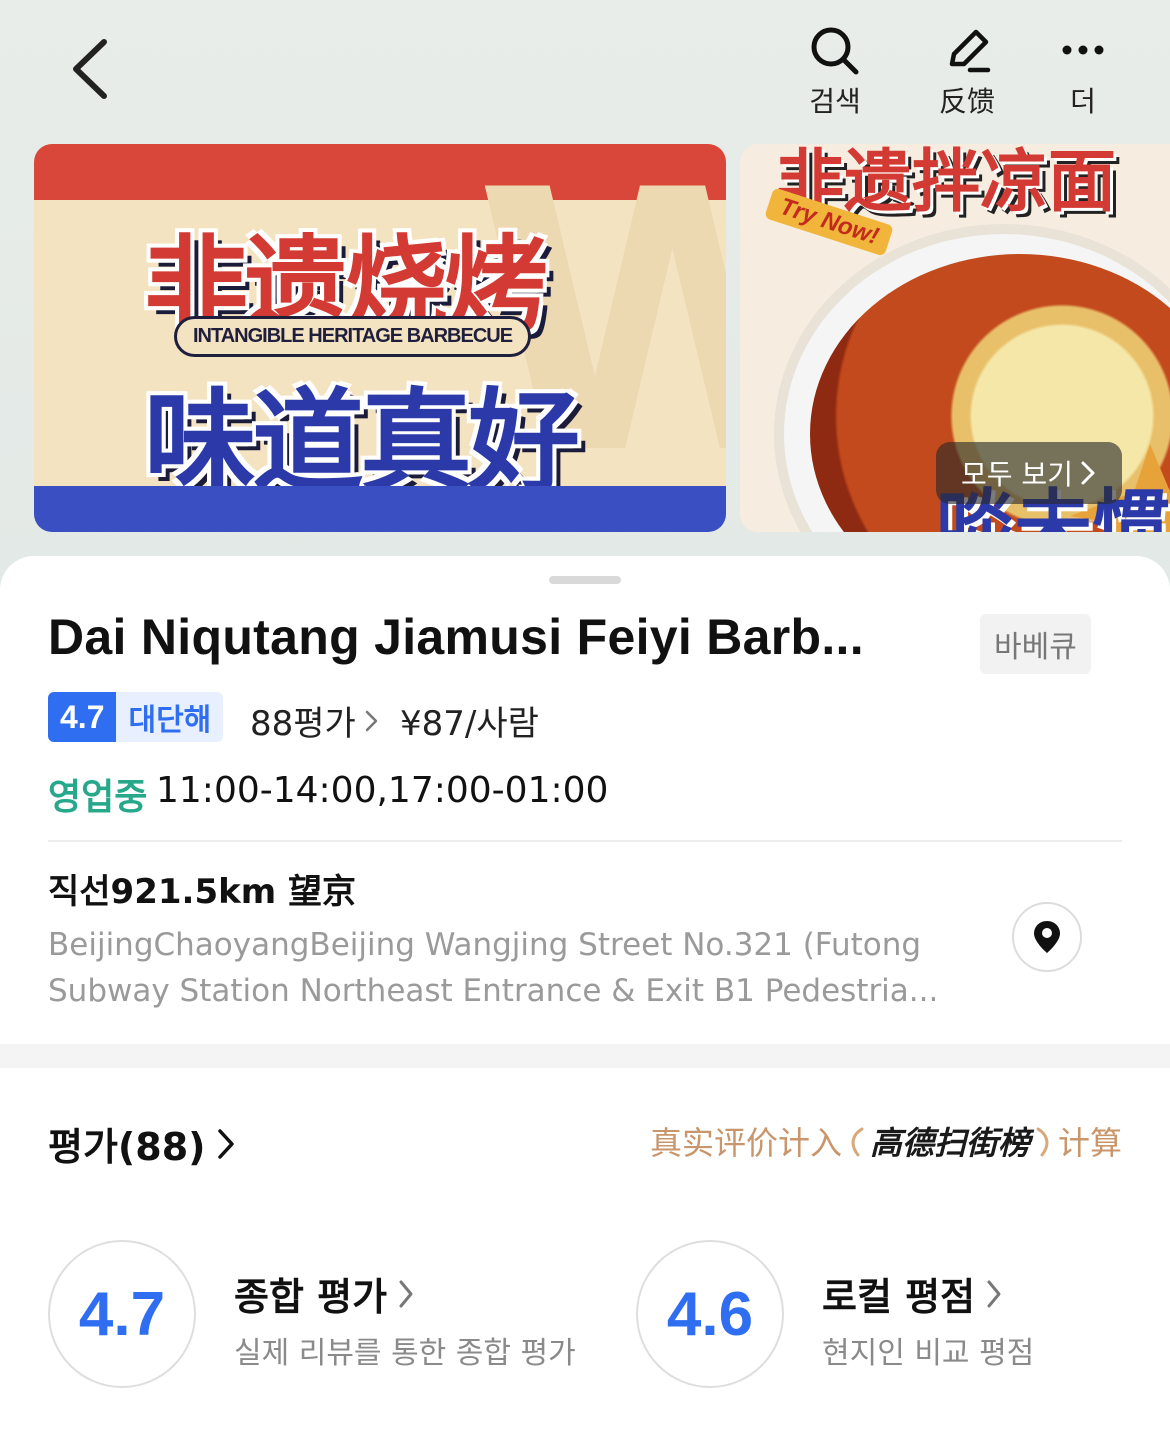 This screenshot has width=1170, height=1440. What do you see at coordinates (835, 101) in the screenshot?
I see `search-label: 검색` at bounding box center [835, 101].